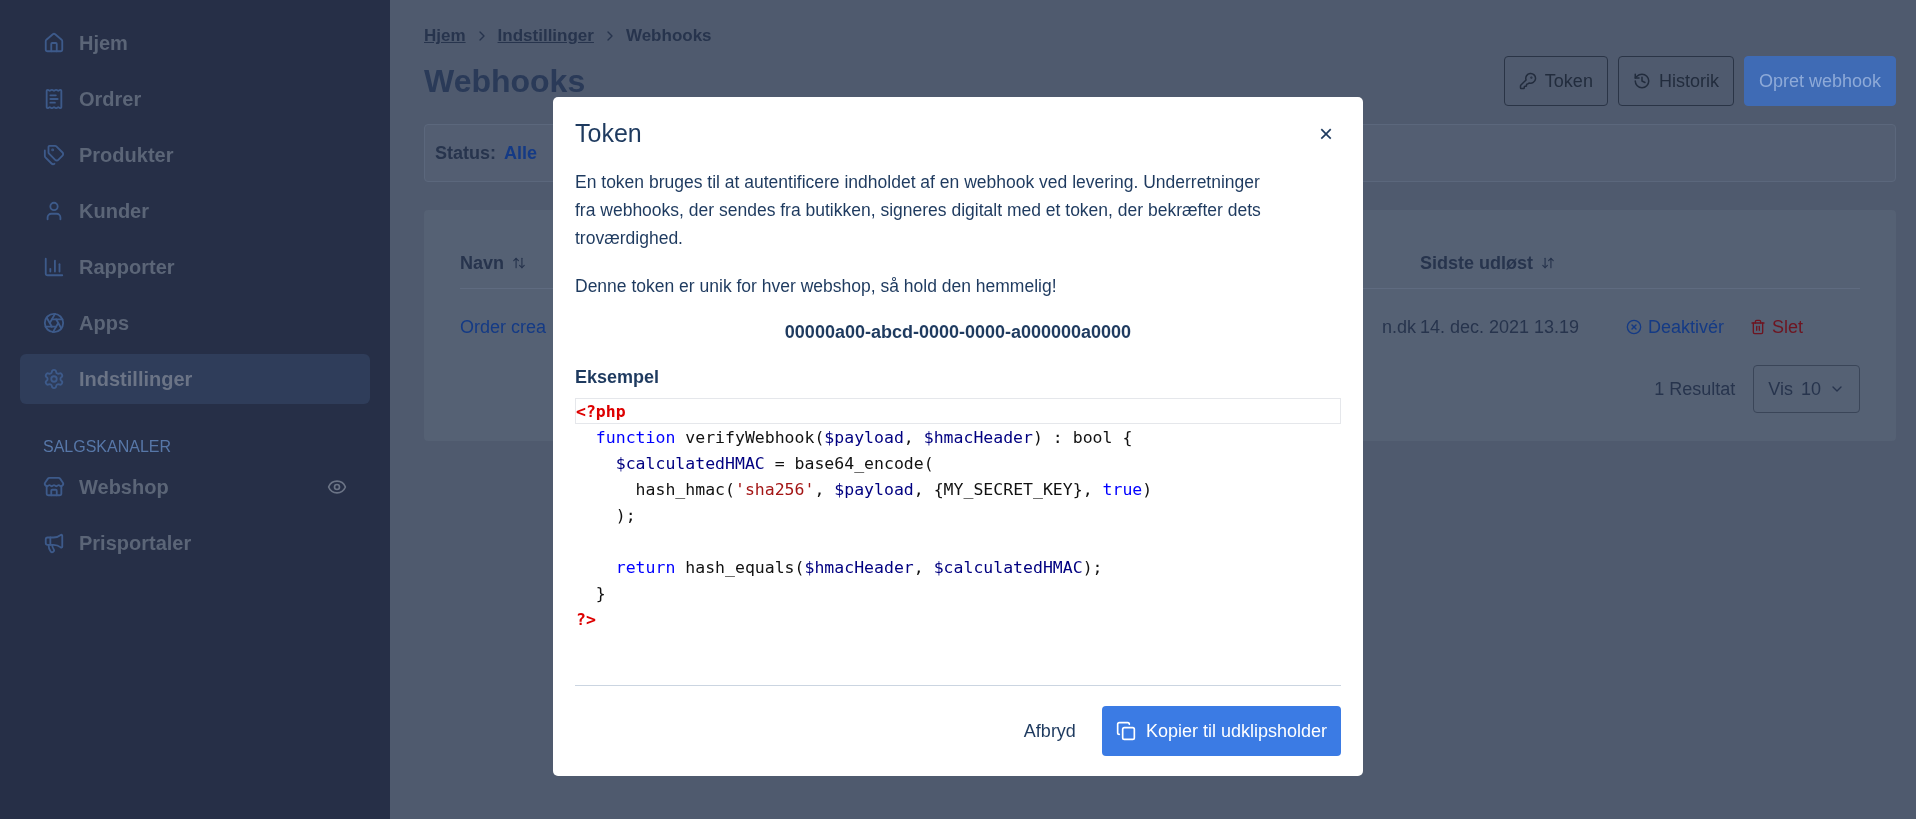 This screenshot has width=1916, height=819. I want to click on key-icon, so click(1527, 81).